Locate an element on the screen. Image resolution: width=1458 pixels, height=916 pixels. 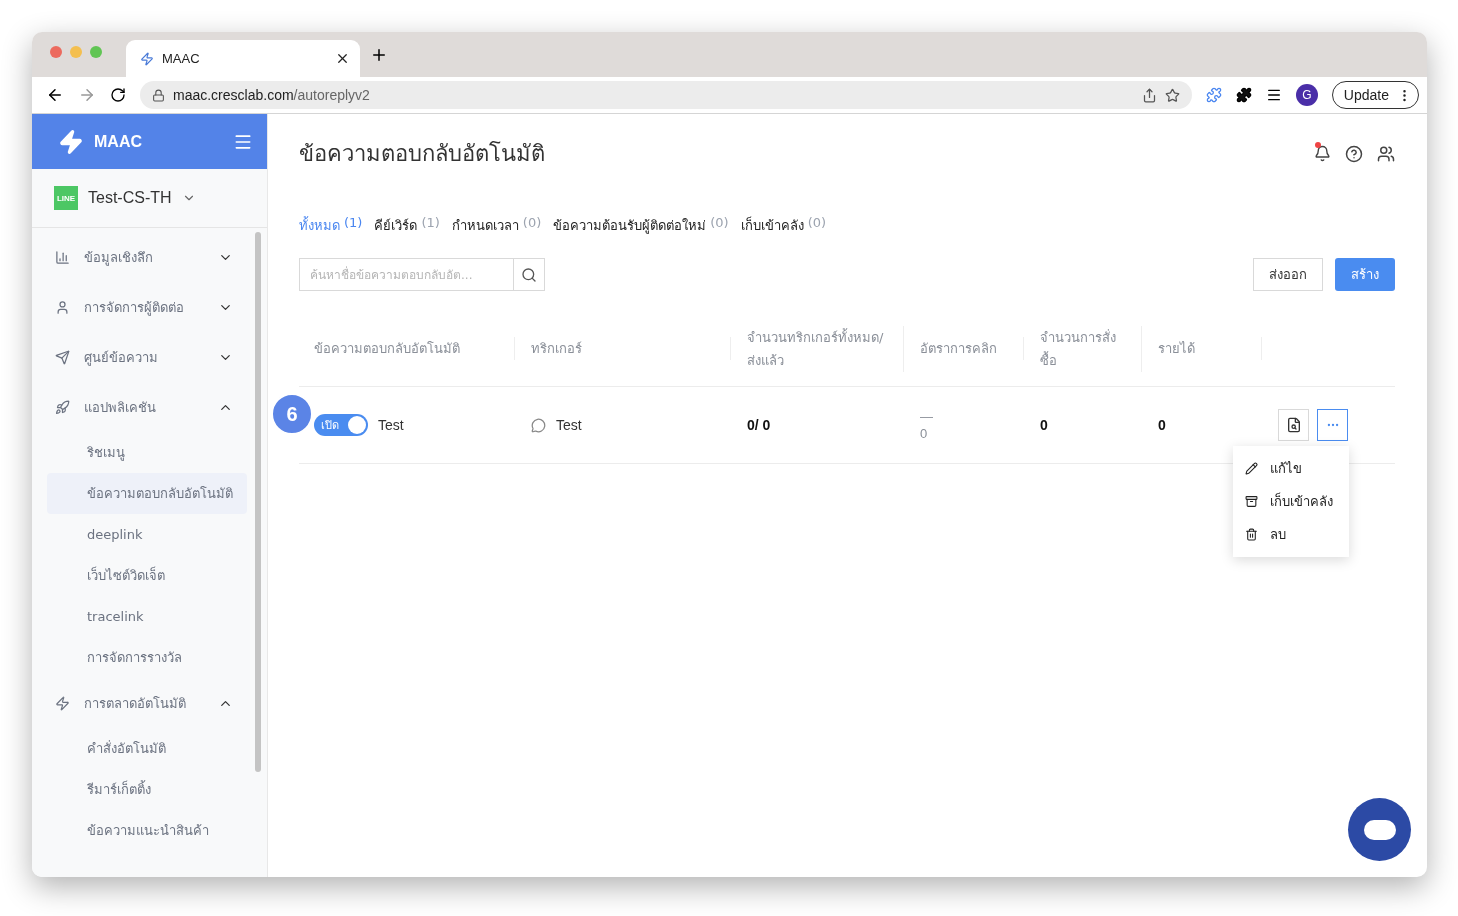
column-header: ทริกเกอร์ is located at coordinates (631, 348).